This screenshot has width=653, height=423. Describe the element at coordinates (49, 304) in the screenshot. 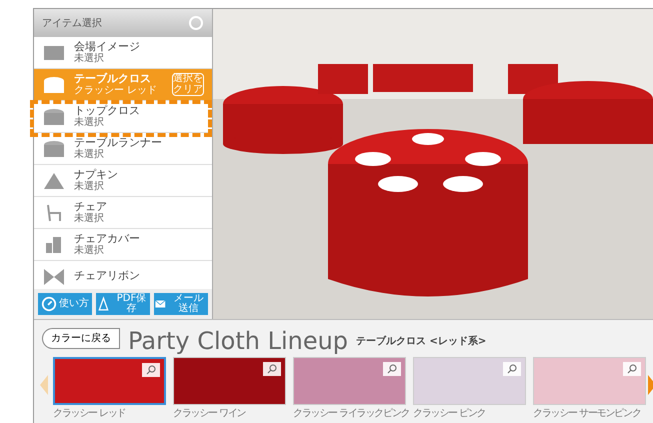

I see `compass-icon` at that location.